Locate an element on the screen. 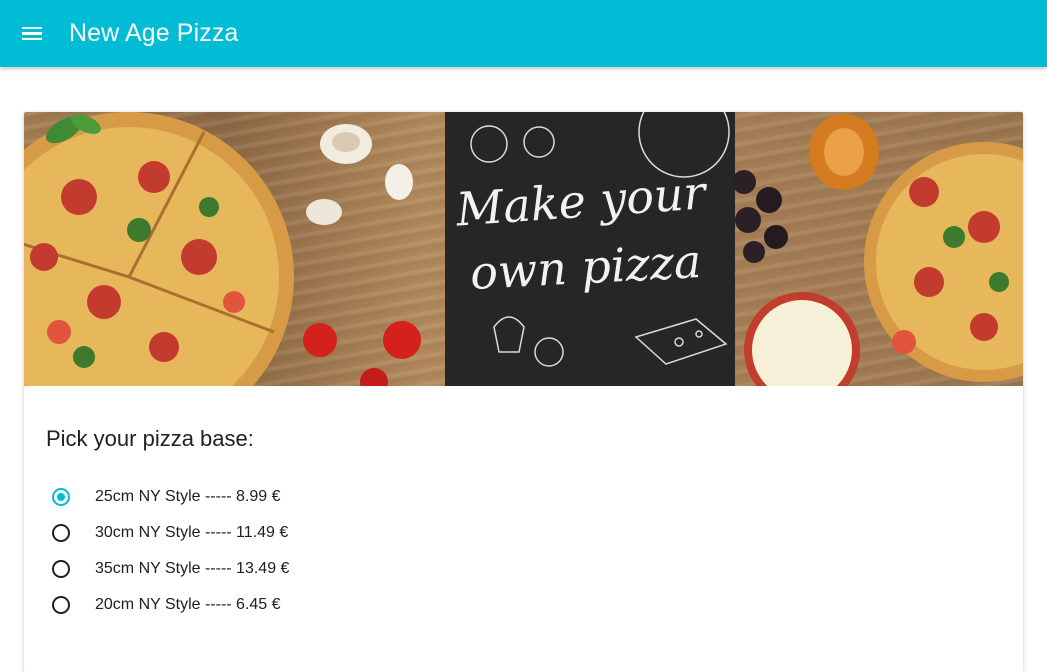 Image resolution: width=1047 pixels, height=672 pixels. onion-icon is located at coordinates (844, 152).